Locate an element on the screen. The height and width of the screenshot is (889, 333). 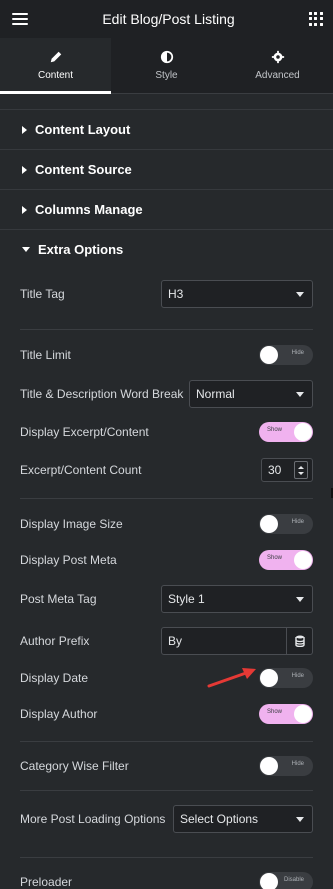
display-excerpt-toggle: Show is located at coordinates (286, 432).